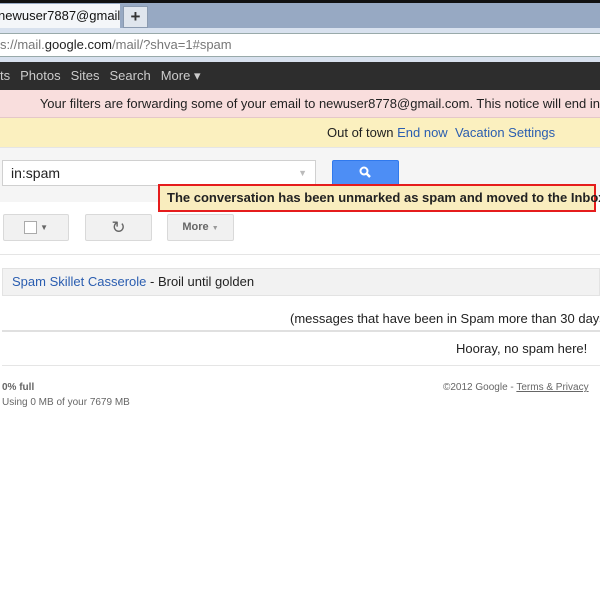 This screenshot has width=600, height=600. I want to click on new-tab-button: +, so click(135, 17).